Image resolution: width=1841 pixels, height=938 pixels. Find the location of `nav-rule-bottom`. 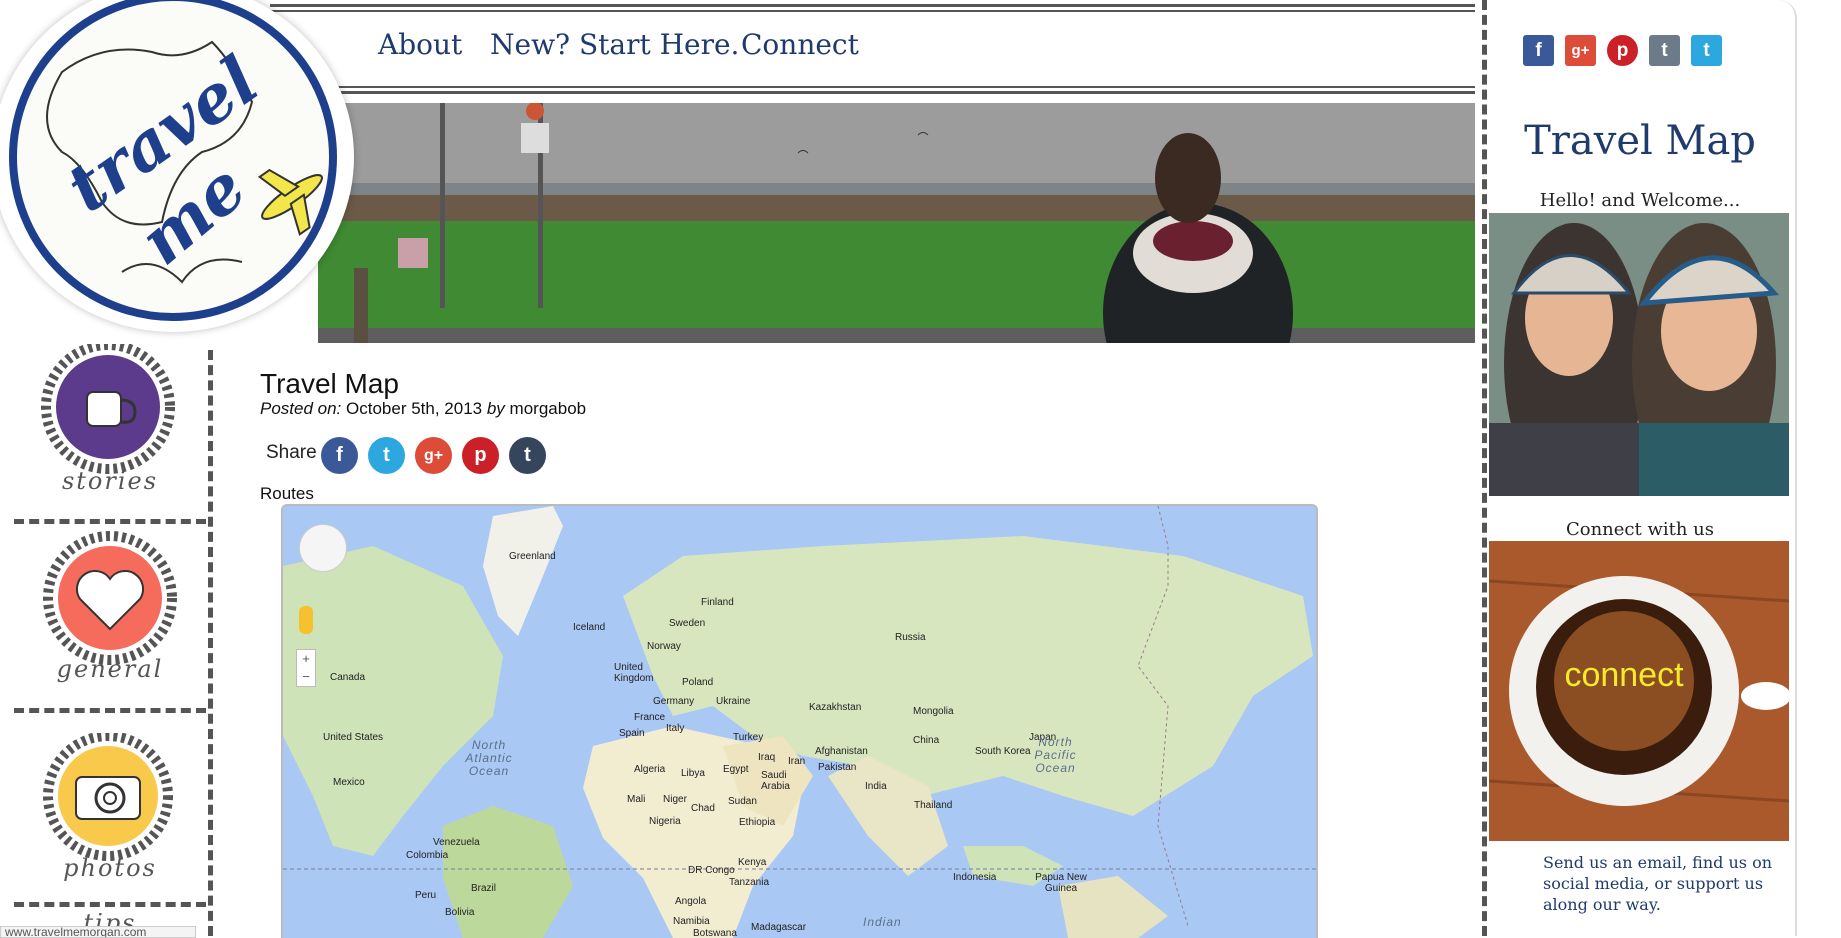

nav-rule-bottom is located at coordinates (872, 90).